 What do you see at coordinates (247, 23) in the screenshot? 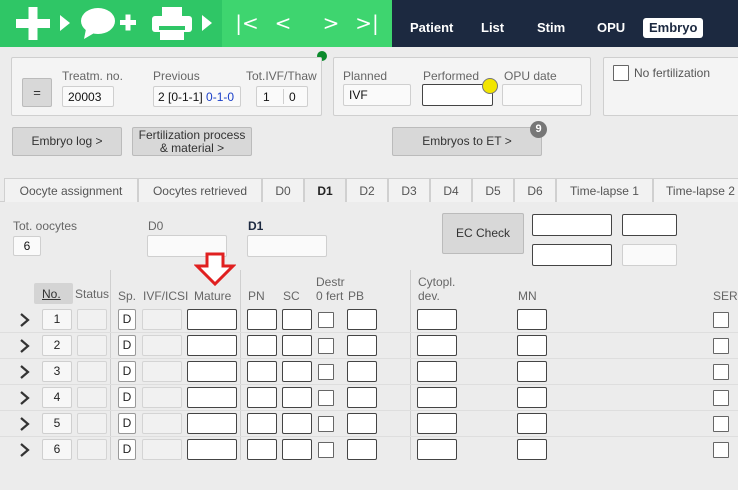
I see `first-record-button: |<` at bounding box center [247, 23].